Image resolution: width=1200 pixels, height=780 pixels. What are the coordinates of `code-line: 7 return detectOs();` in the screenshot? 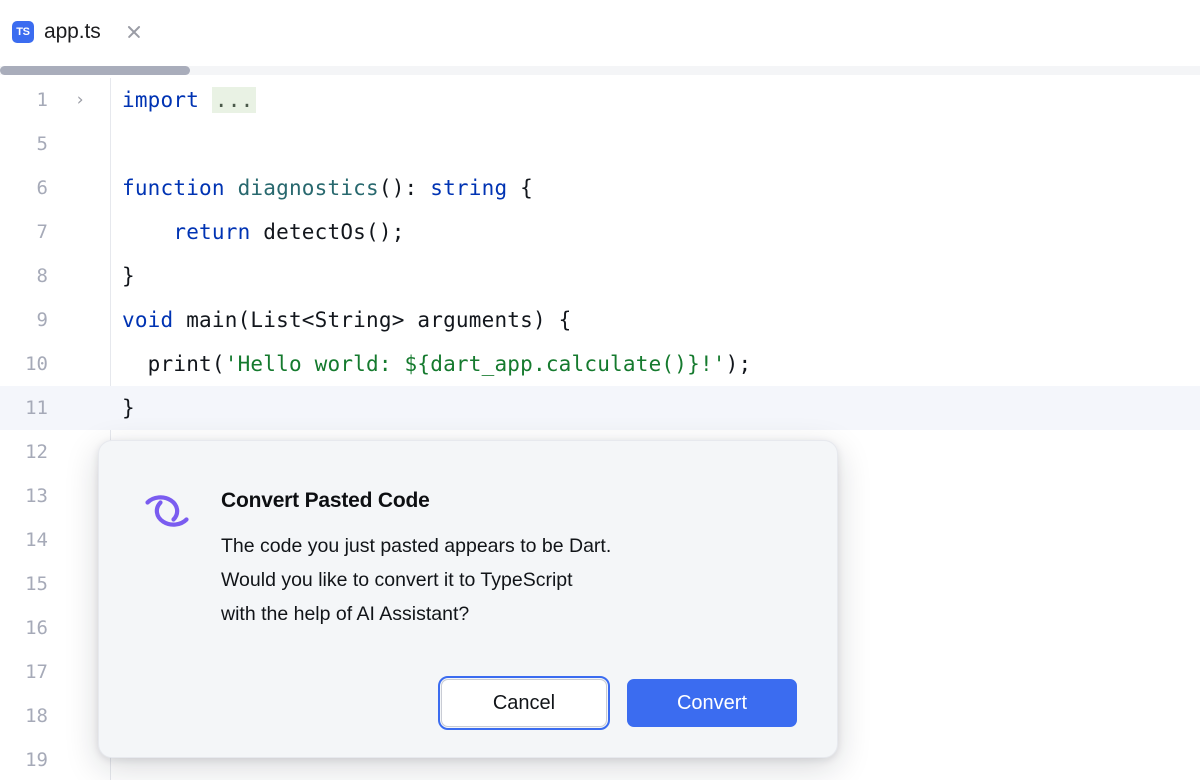 It's located at (600, 232).